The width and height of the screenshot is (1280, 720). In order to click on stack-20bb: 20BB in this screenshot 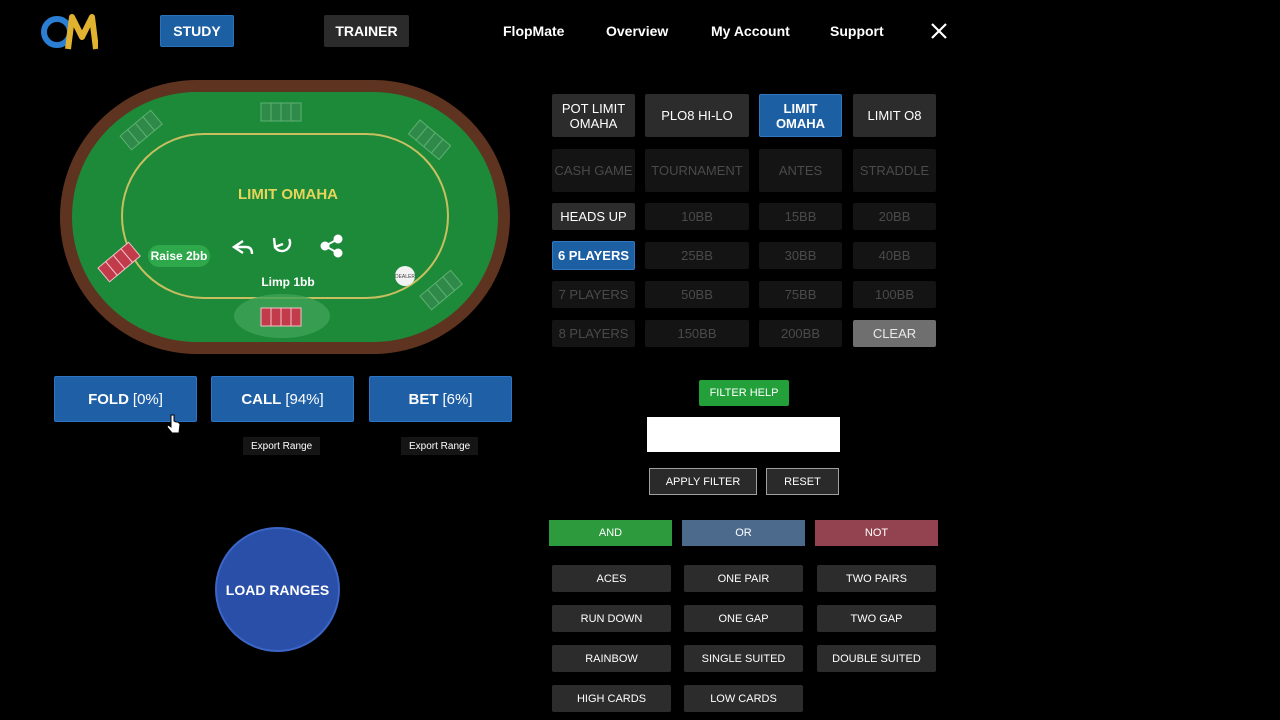, I will do `click(894, 216)`.